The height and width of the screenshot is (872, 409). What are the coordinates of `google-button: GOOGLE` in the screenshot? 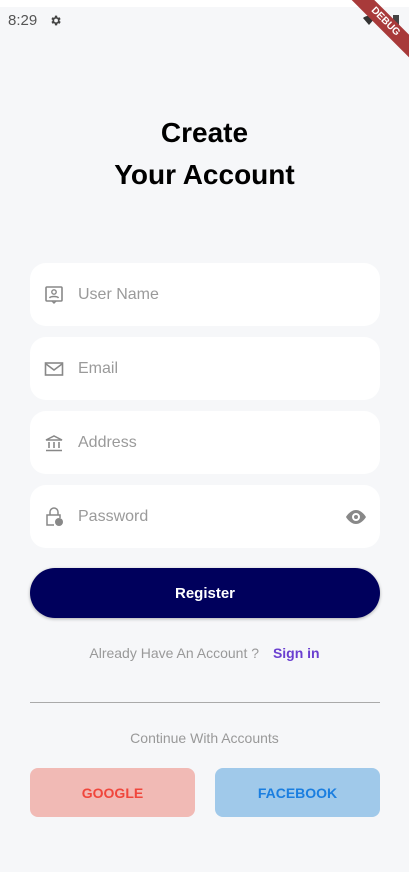 It's located at (112, 792).